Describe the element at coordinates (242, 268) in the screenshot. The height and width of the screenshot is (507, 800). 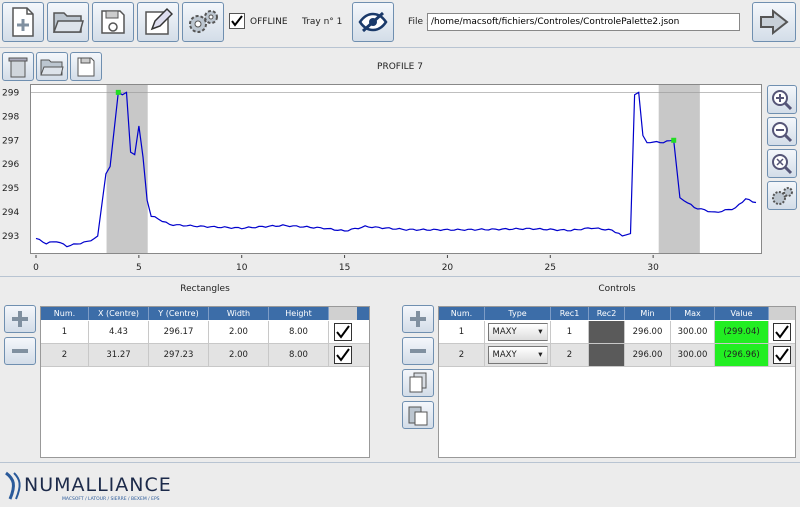
I see `x-tick-label: 10` at that location.